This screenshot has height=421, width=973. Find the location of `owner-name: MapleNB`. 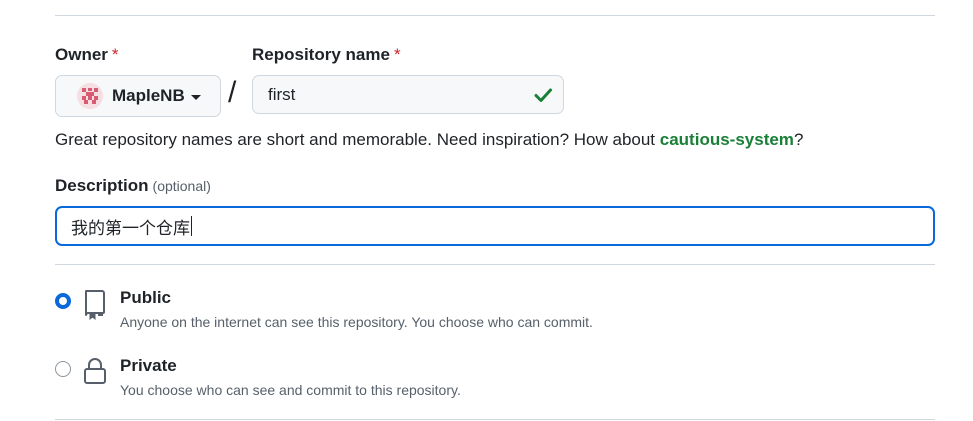

owner-name: MapleNB is located at coordinates (148, 95).